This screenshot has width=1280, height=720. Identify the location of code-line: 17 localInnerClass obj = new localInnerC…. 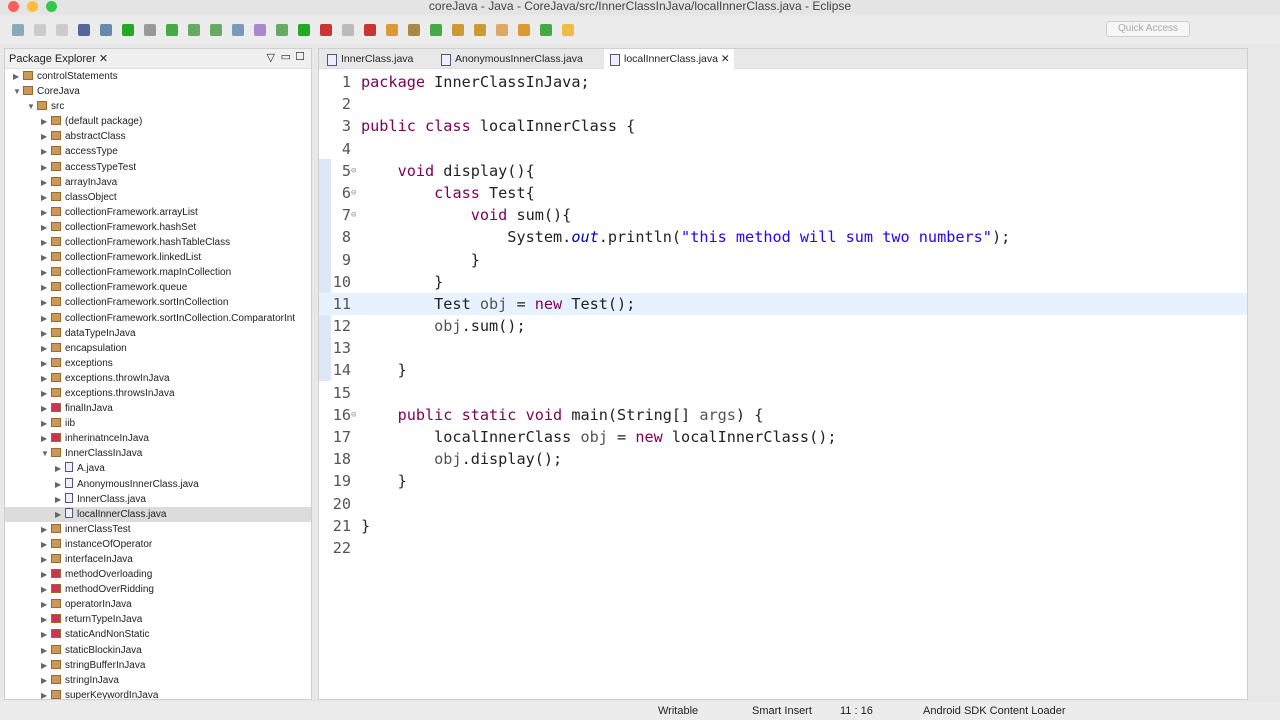
(783, 437).